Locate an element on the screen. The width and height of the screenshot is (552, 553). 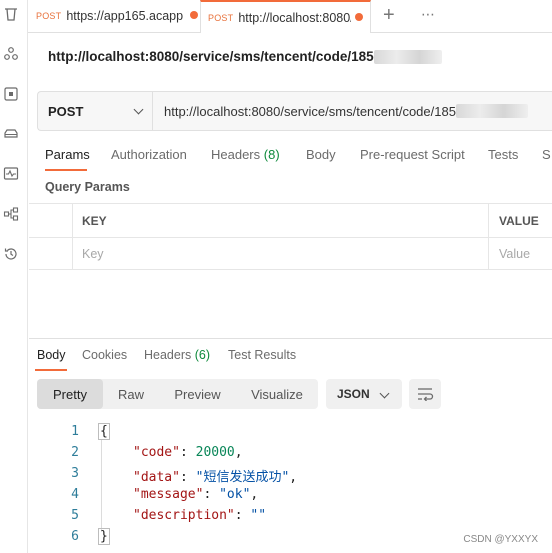
tab-headers: Headers (8) is located at coordinates (245, 154).